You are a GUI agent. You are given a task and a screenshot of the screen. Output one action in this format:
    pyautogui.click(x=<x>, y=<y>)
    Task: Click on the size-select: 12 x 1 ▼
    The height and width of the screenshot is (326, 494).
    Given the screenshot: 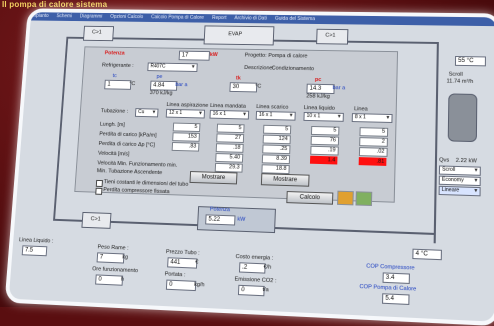 What is the action you would take?
    pyautogui.click(x=185, y=114)
    